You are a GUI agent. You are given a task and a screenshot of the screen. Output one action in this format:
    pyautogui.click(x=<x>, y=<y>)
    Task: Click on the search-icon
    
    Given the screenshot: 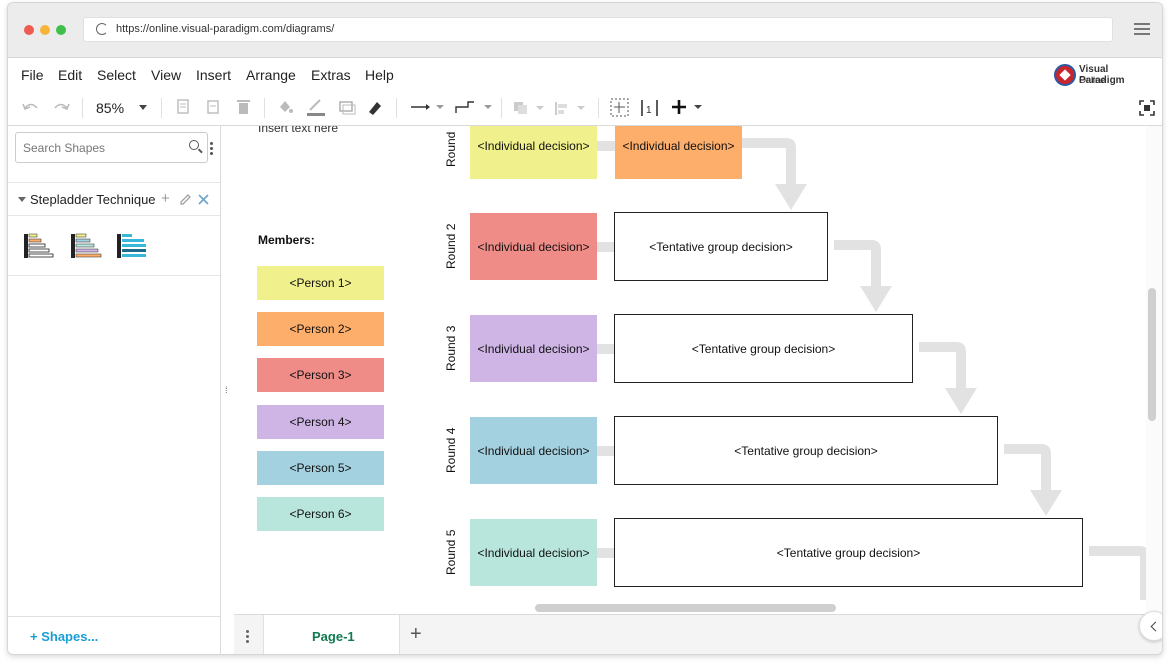 What is the action you would take?
    pyautogui.click(x=194, y=145)
    